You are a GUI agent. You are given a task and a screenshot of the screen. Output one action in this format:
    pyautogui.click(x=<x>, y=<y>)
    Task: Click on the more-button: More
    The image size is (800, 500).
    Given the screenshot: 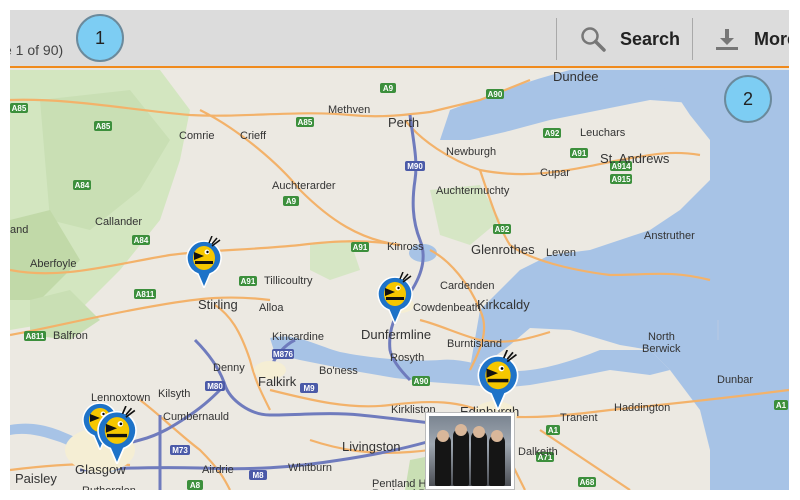 What is the action you would take?
    pyautogui.click(x=751, y=39)
    